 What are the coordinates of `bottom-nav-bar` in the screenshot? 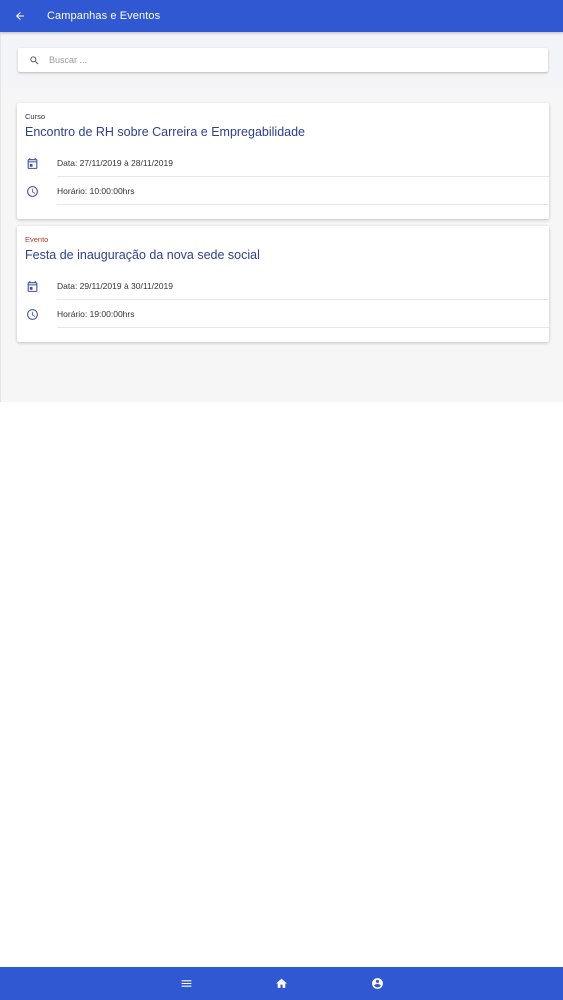 It's located at (281, 983).